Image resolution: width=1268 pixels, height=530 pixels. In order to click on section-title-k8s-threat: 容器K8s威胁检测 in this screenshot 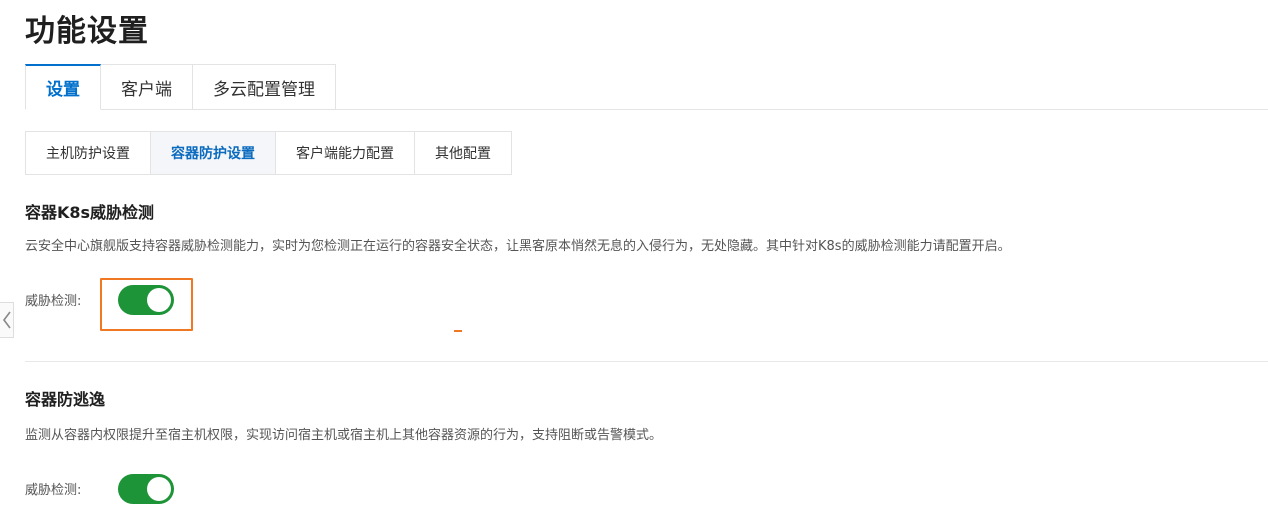, I will do `click(90, 212)`.